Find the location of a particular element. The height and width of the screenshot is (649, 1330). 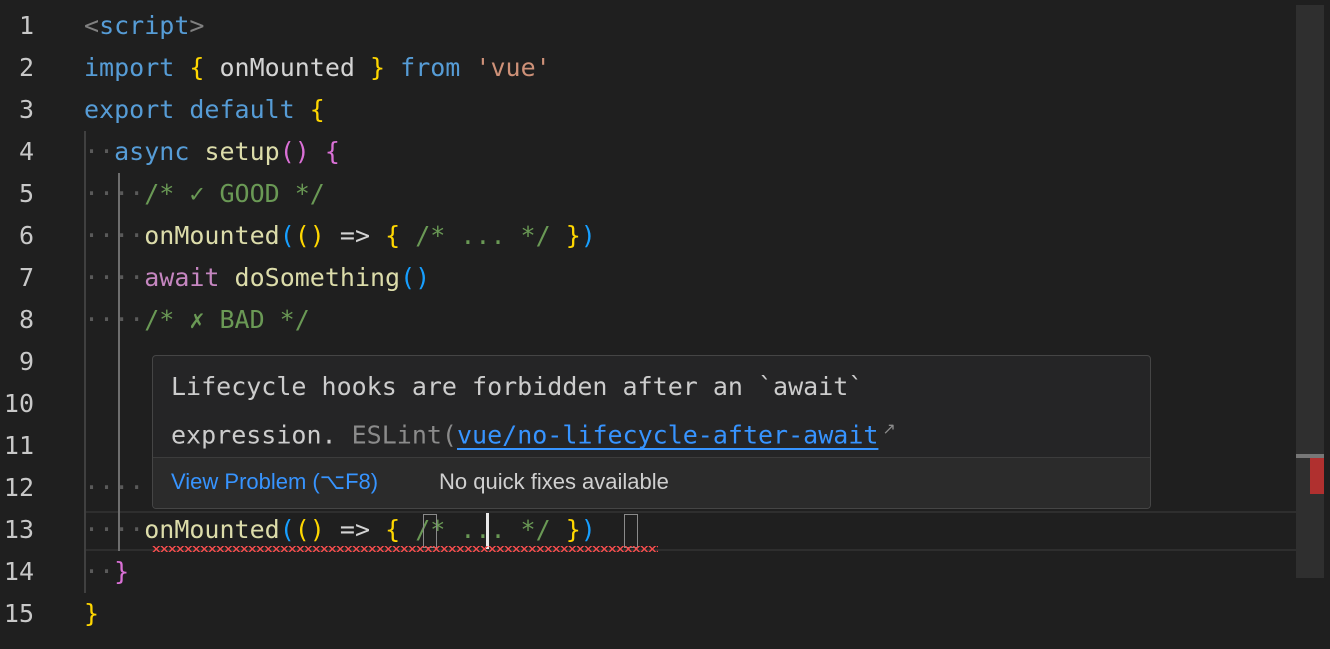

rule-link: vue/no-lifecycle-after-await is located at coordinates (667, 434).